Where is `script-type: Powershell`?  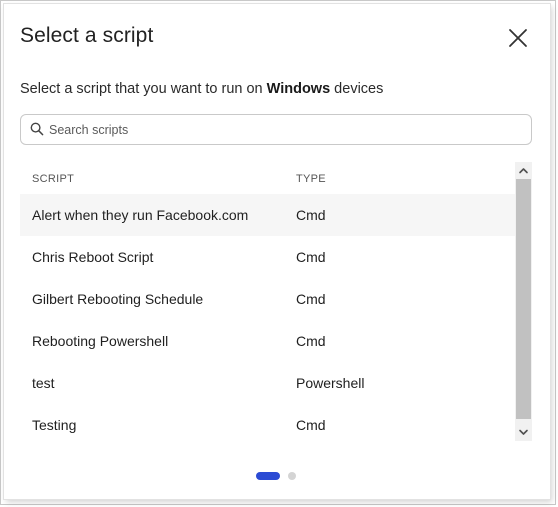
script-type: Powershell is located at coordinates (330, 383).